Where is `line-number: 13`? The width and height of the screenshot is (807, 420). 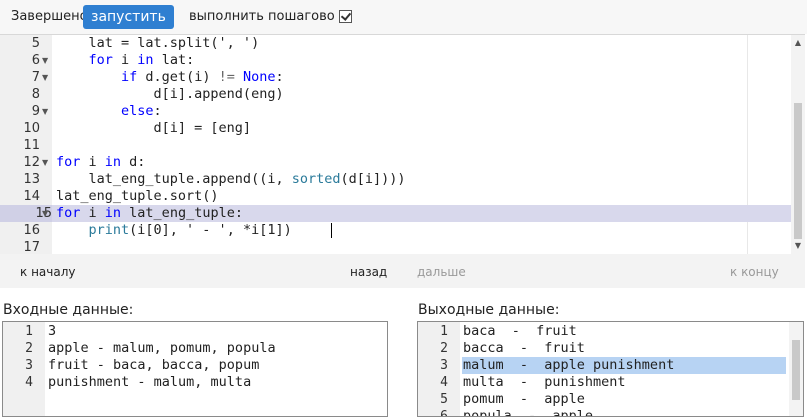 line-number: 13 is located at coordinates (31, 179).